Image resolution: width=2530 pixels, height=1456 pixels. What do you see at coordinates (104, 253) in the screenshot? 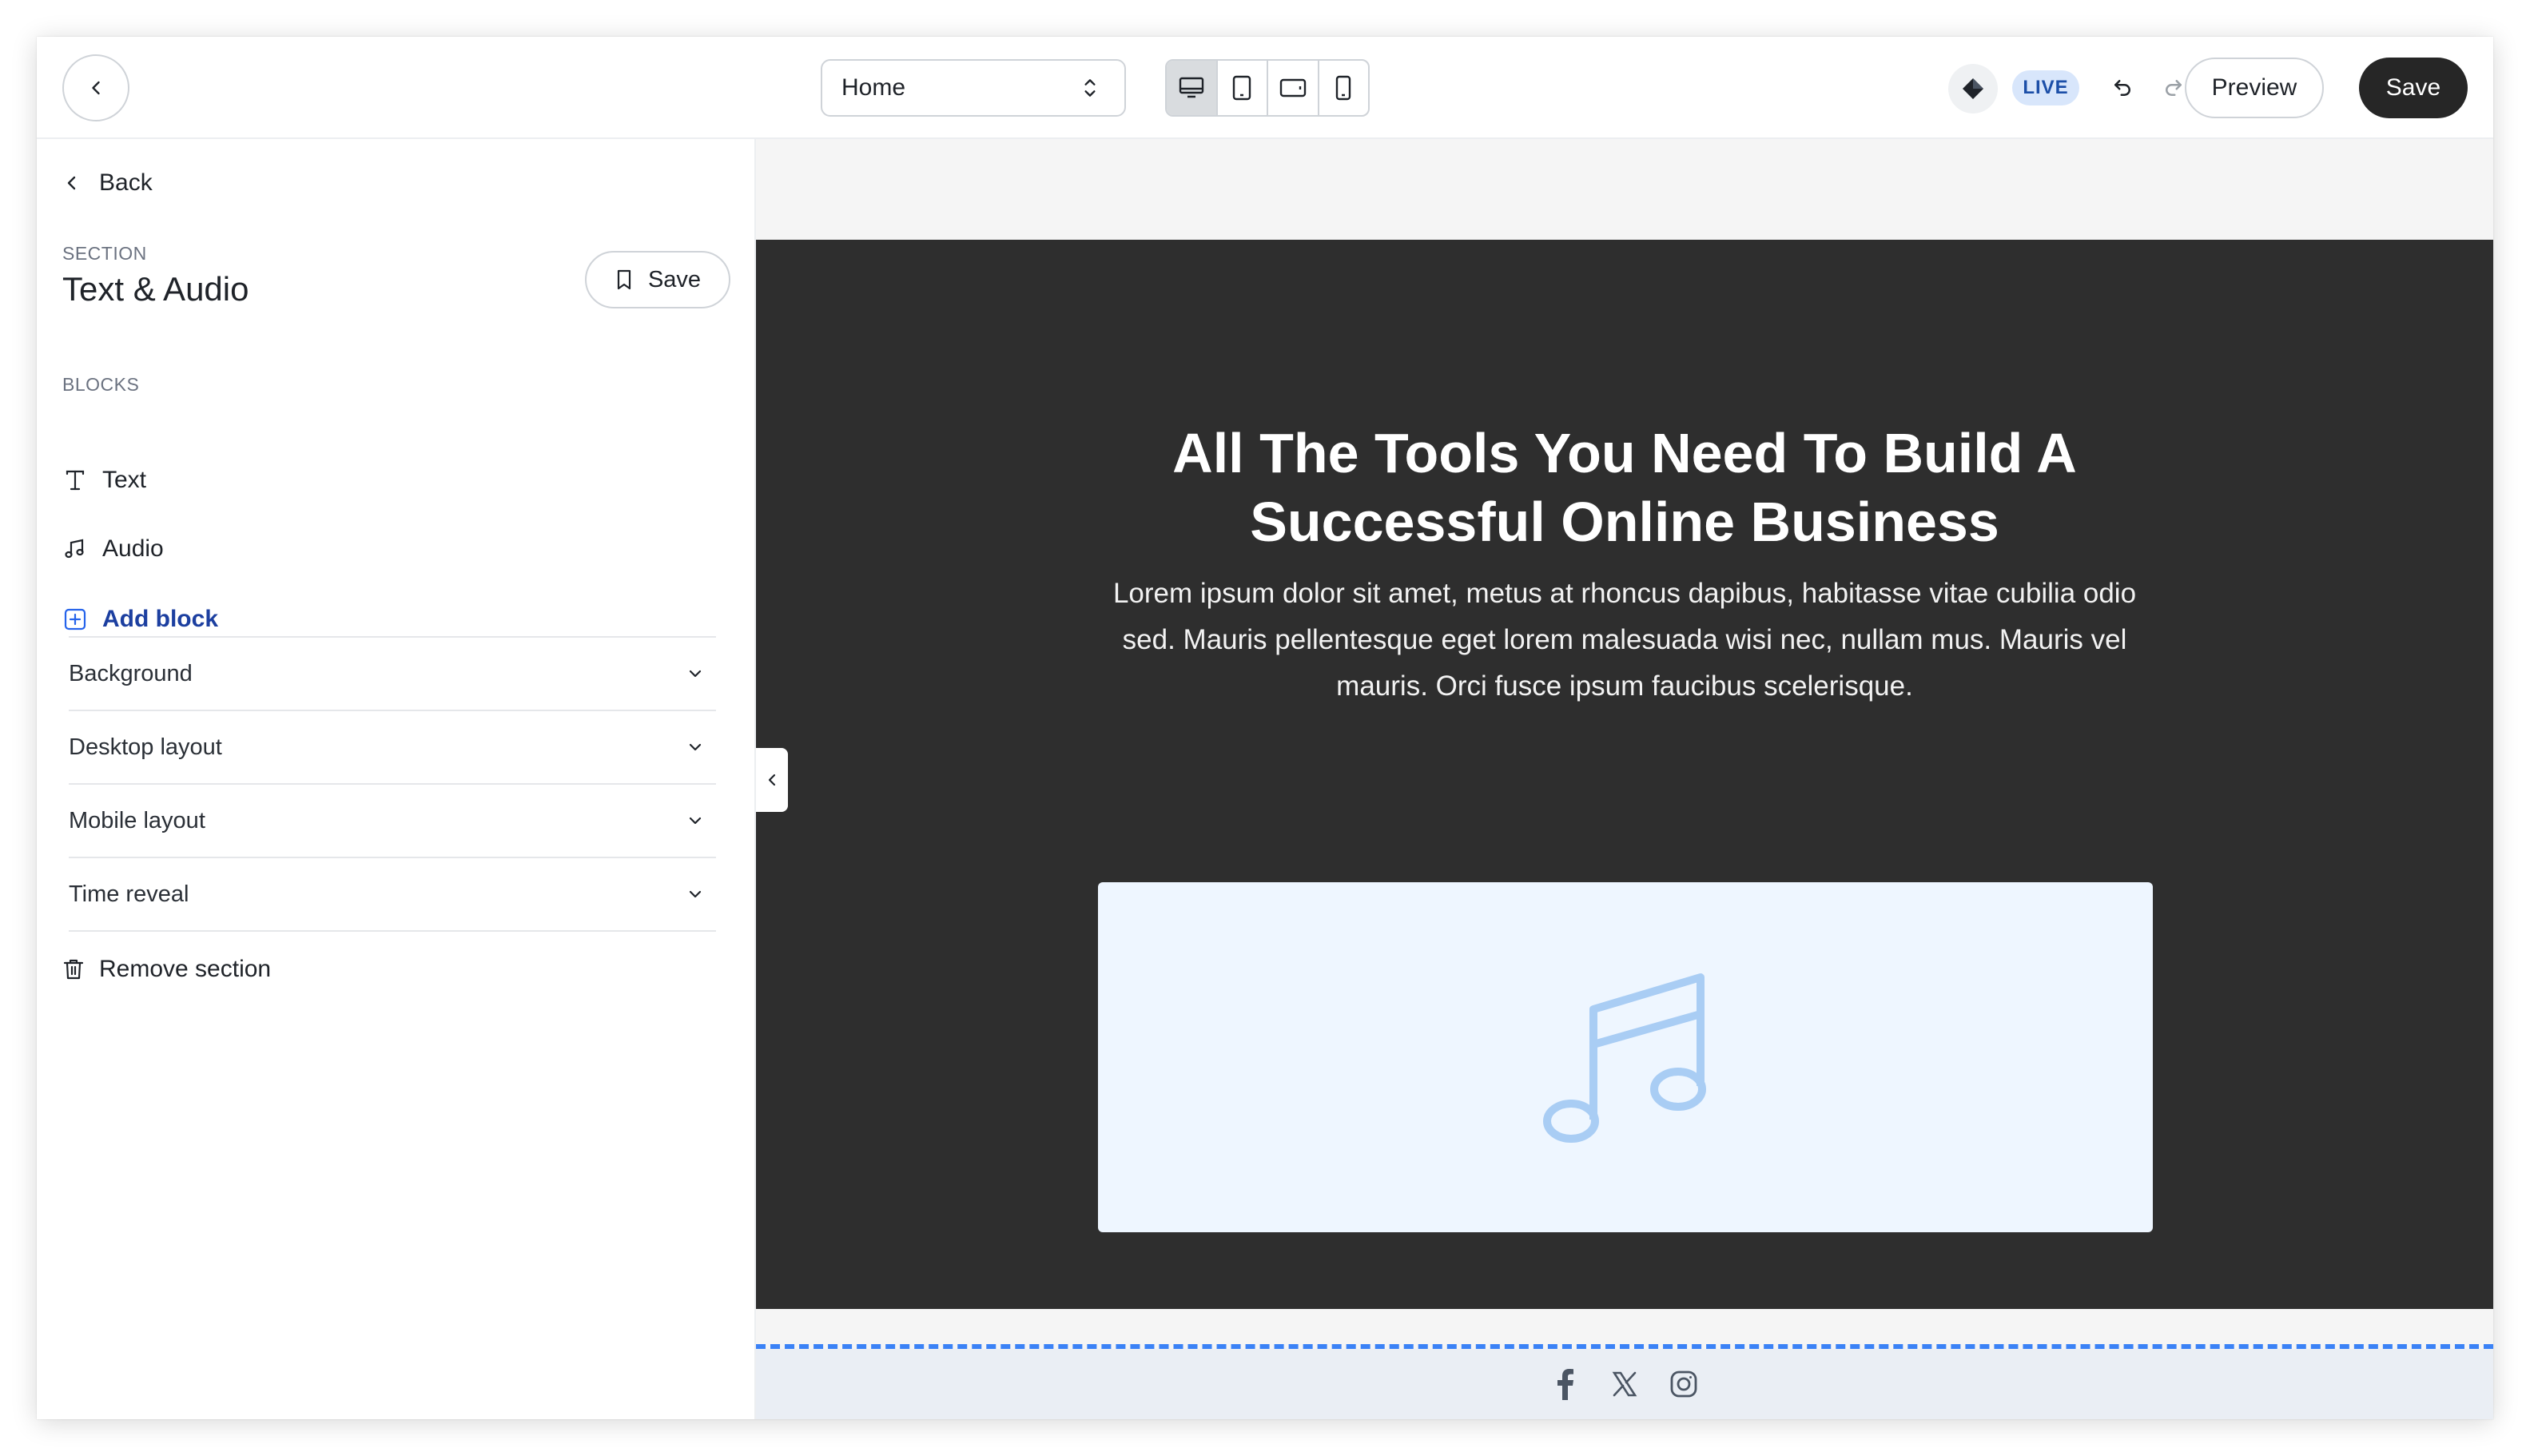
I see `section-label: SECTION` at bounding box center [104, 253].